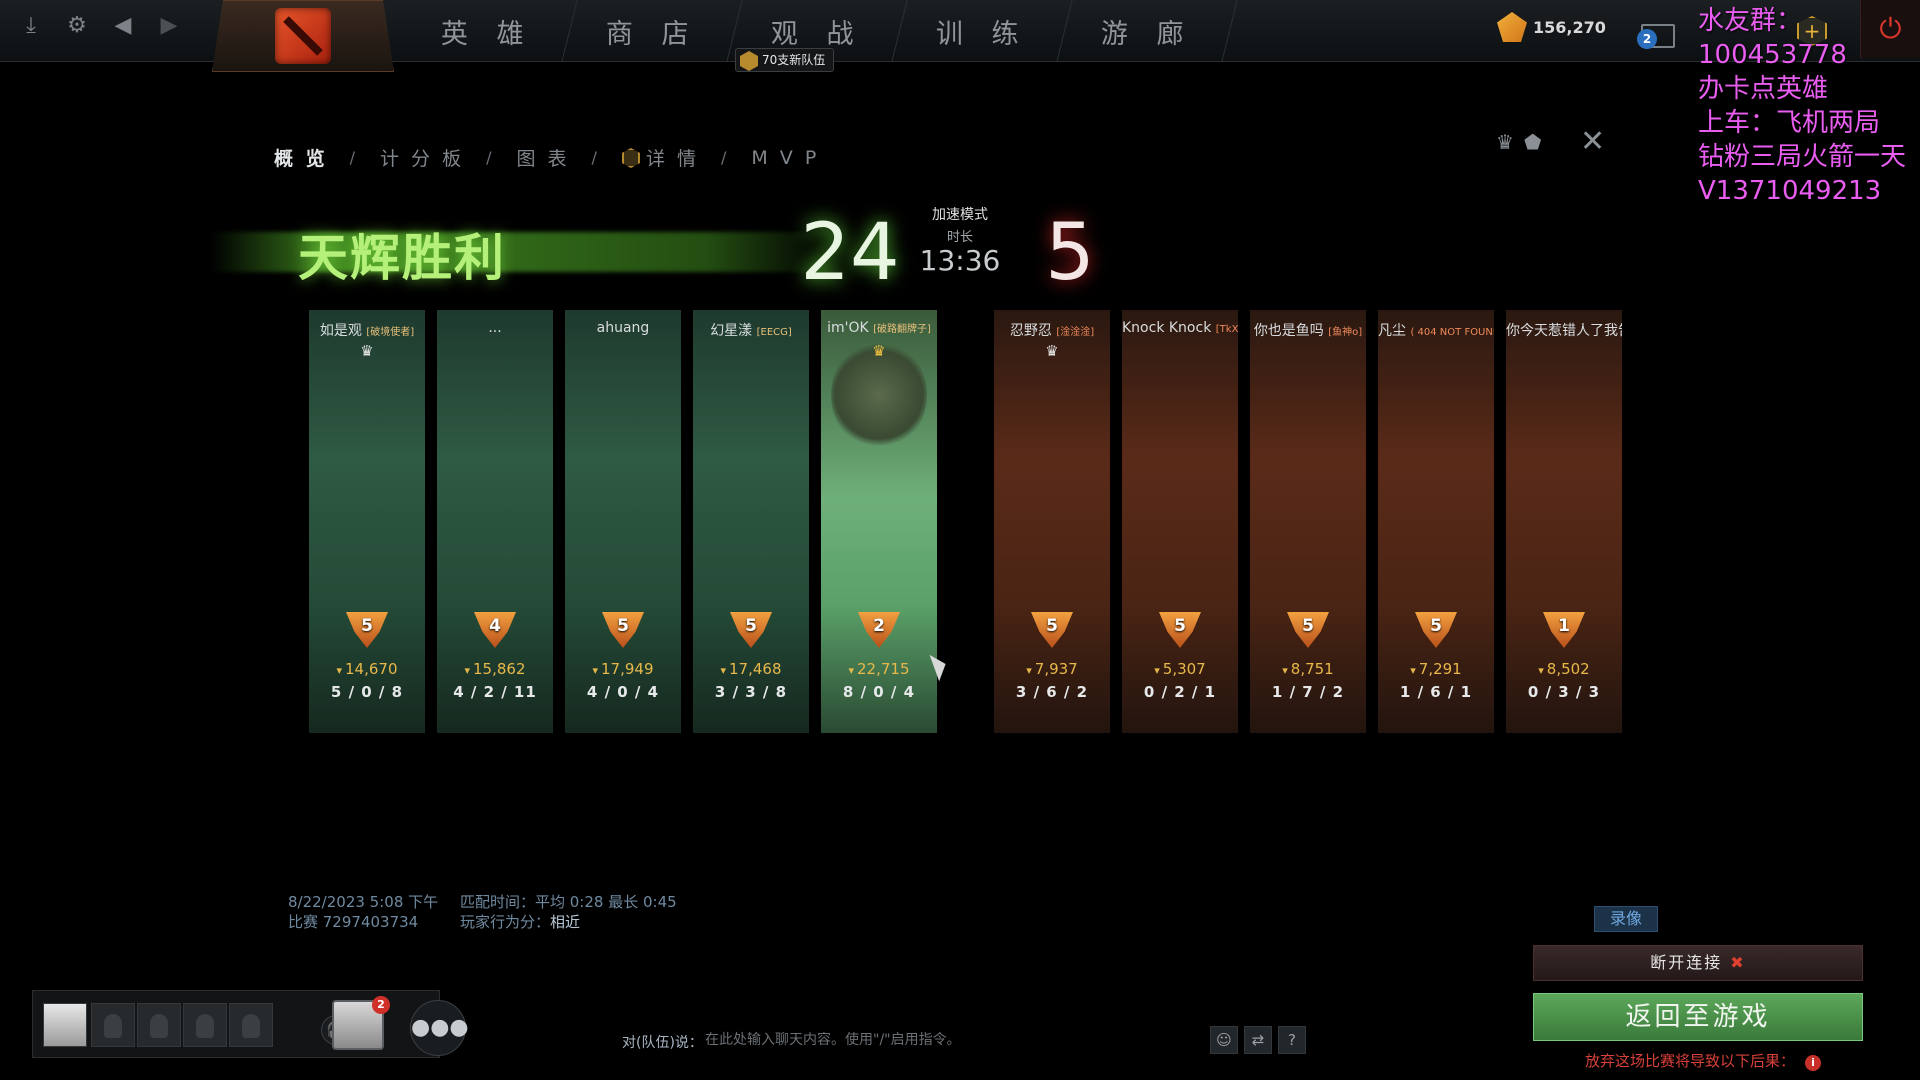 The width and height of the screenshot is (1920, 1080). Describe the element at coordinates (1551, 27) in the screenshot. I see `shards-balance: 156,270` at that location.